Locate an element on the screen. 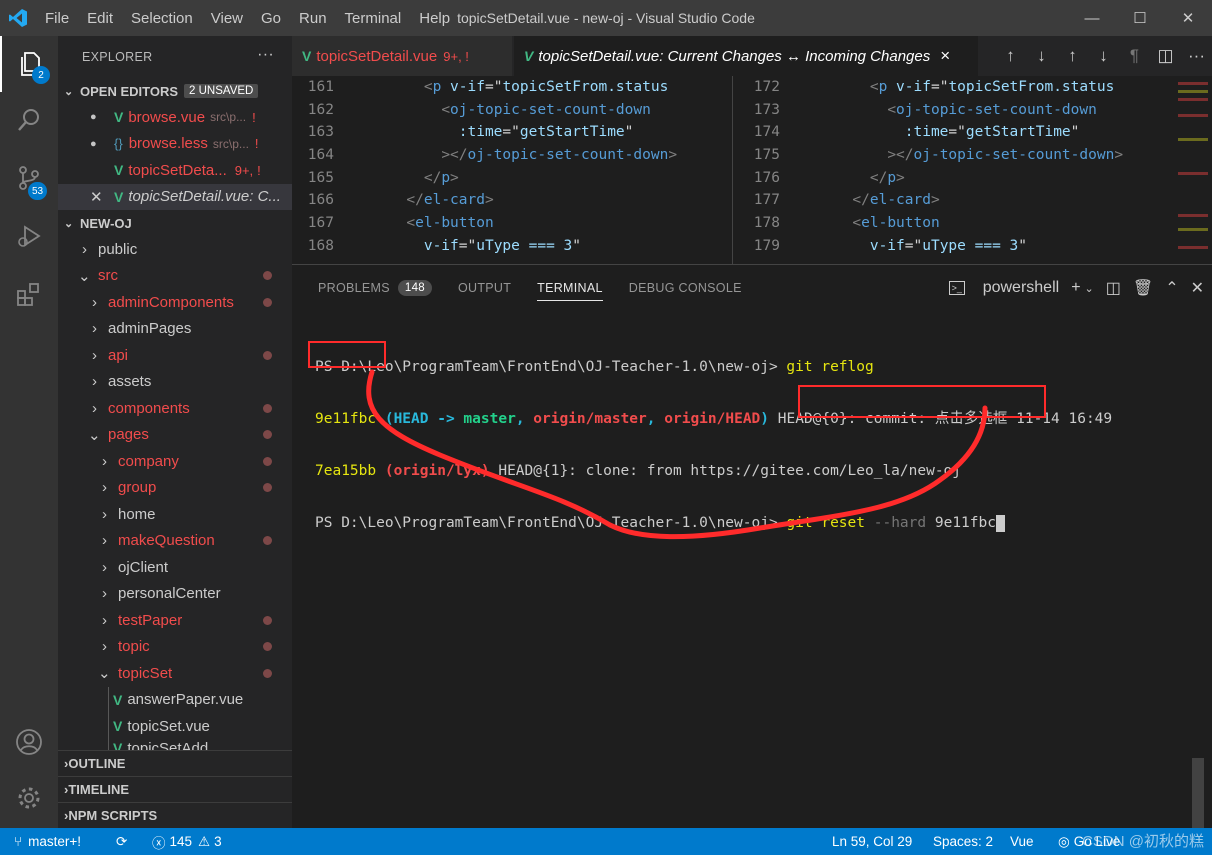 Image resolution: width=1212 pixels, height=855 pixels. broadcast-icon: ◎ is located at coordinates (1064, 841).